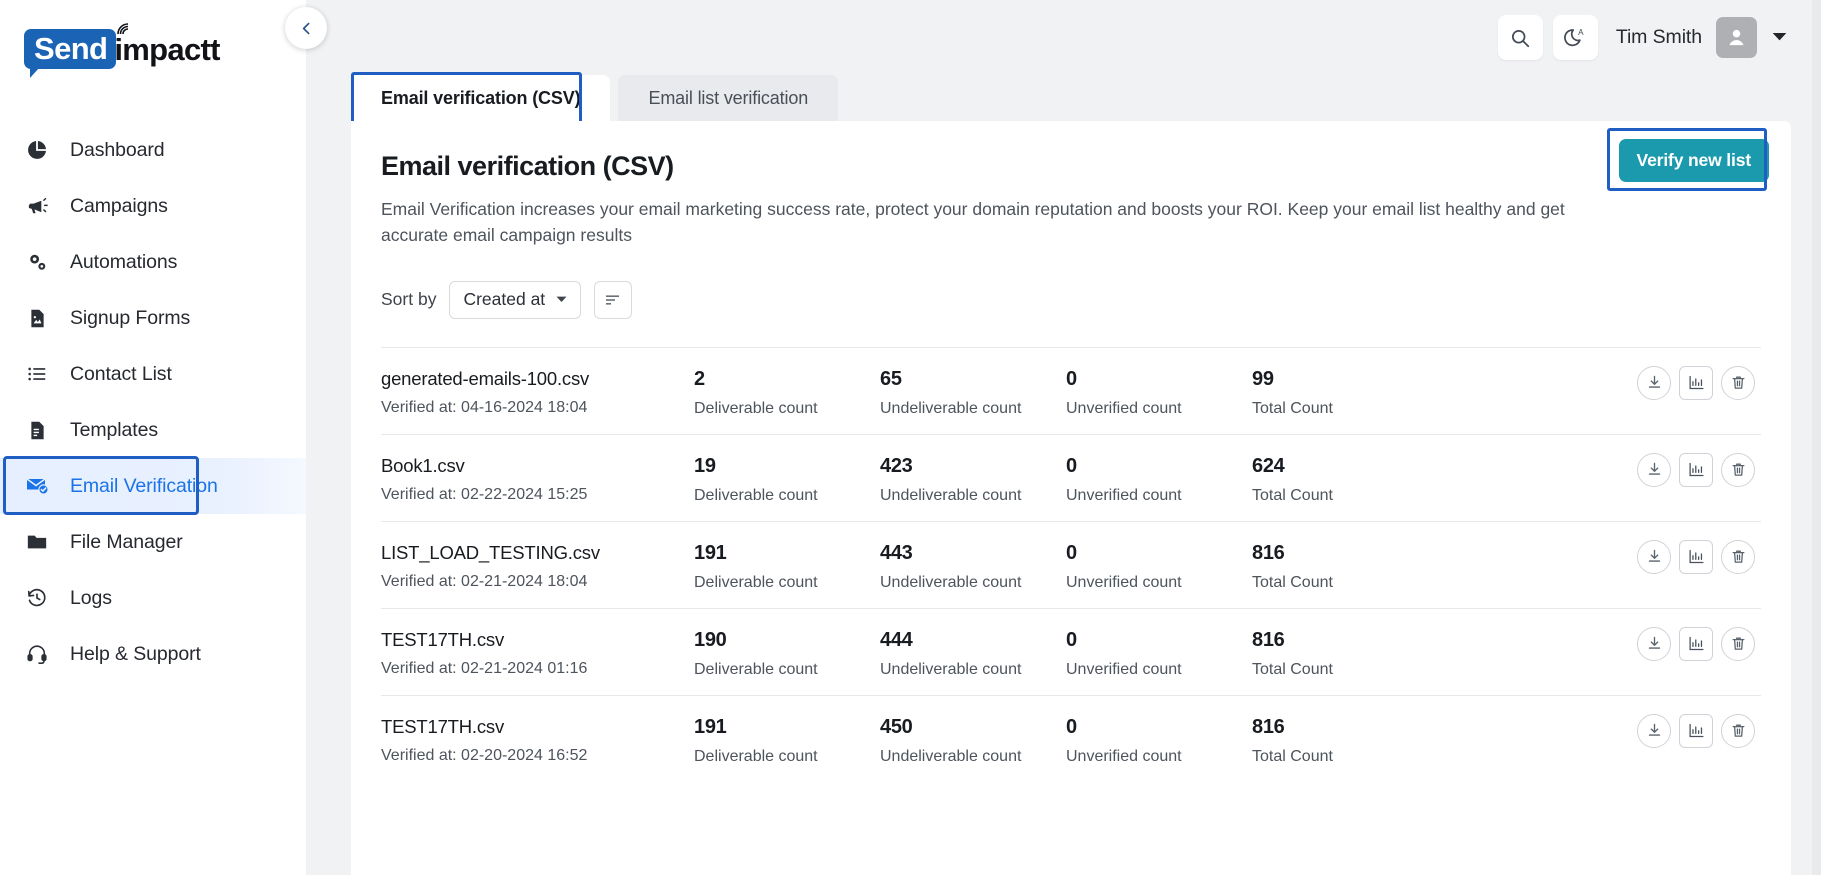 The image size is (1821, 875). Describe the element at coordinates (1124, 669) in the screenshot. I see `unverified-label: Unverified count` at that location.